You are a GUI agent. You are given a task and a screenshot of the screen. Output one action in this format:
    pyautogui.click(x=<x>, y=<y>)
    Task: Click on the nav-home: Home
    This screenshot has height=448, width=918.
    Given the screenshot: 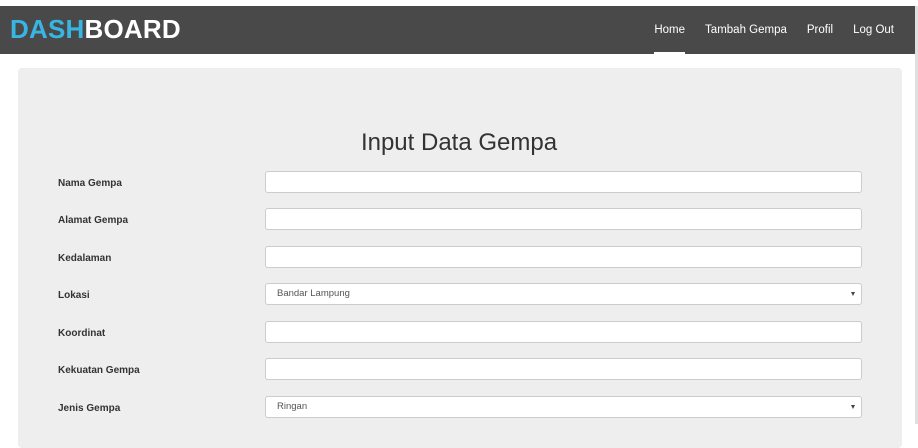 What is the action you would take?
    pyautogui.click(x=669, y=30)
    